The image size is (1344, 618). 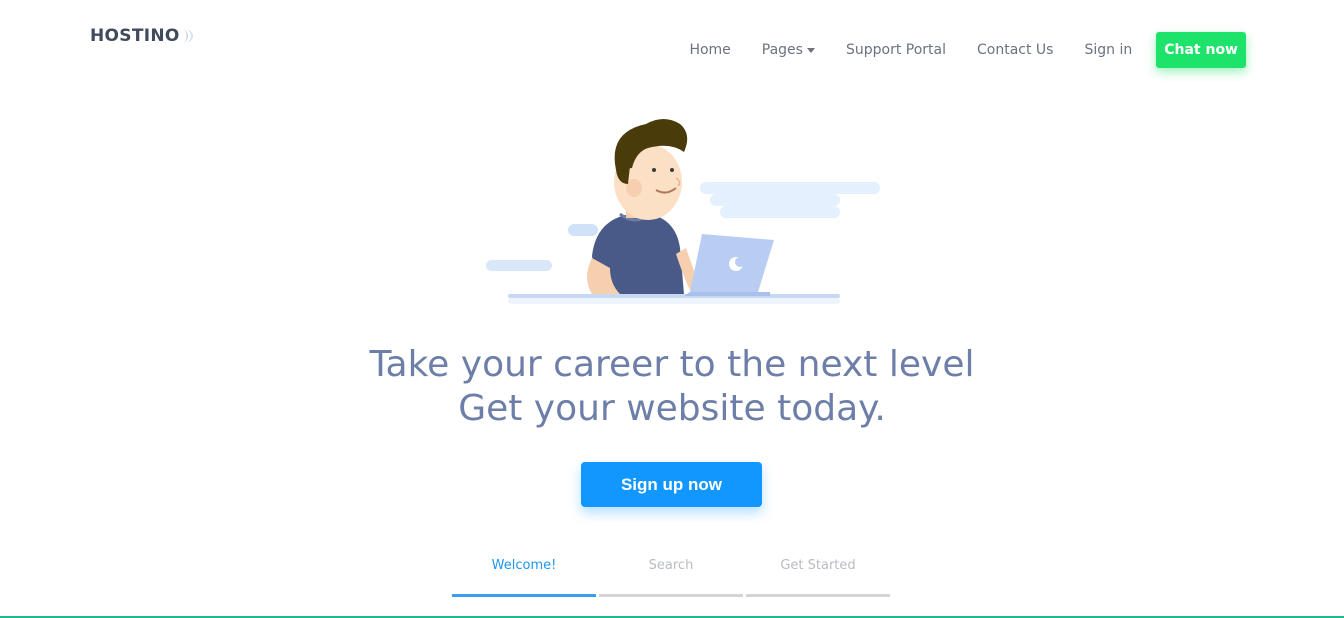 What do you see at coordinates (672, 408) in the screenshot?
I see `hero-line-2: Get your website today.` at bounding box center [672, 408].